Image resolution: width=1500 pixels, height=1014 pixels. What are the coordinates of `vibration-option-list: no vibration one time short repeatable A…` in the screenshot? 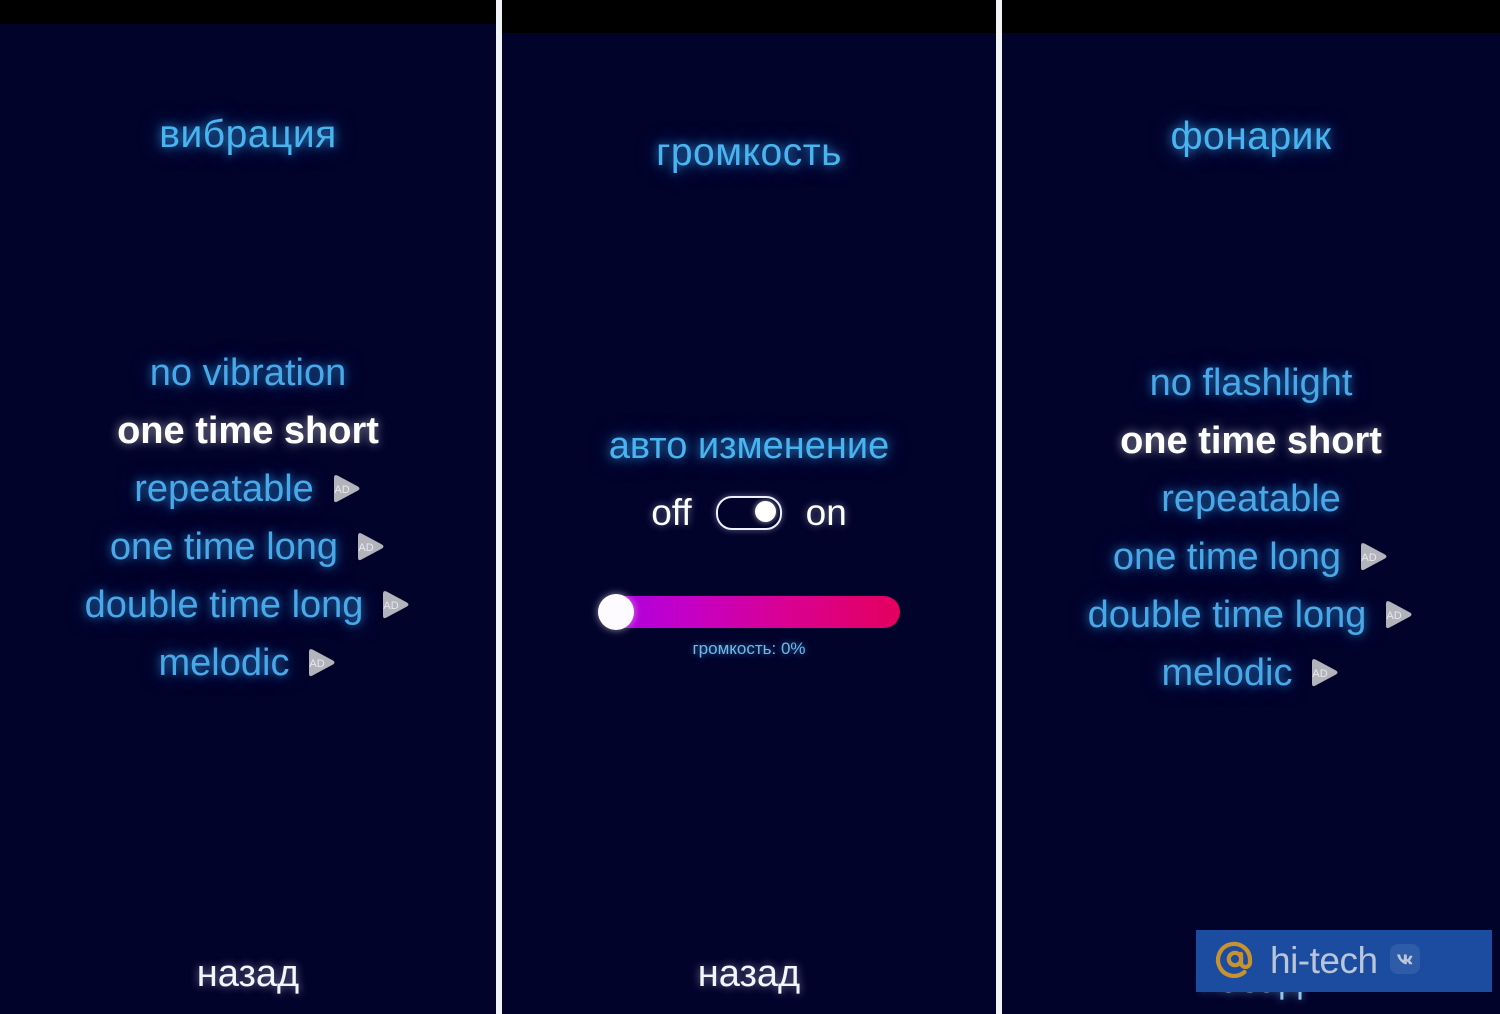 It's located at (248, 518).